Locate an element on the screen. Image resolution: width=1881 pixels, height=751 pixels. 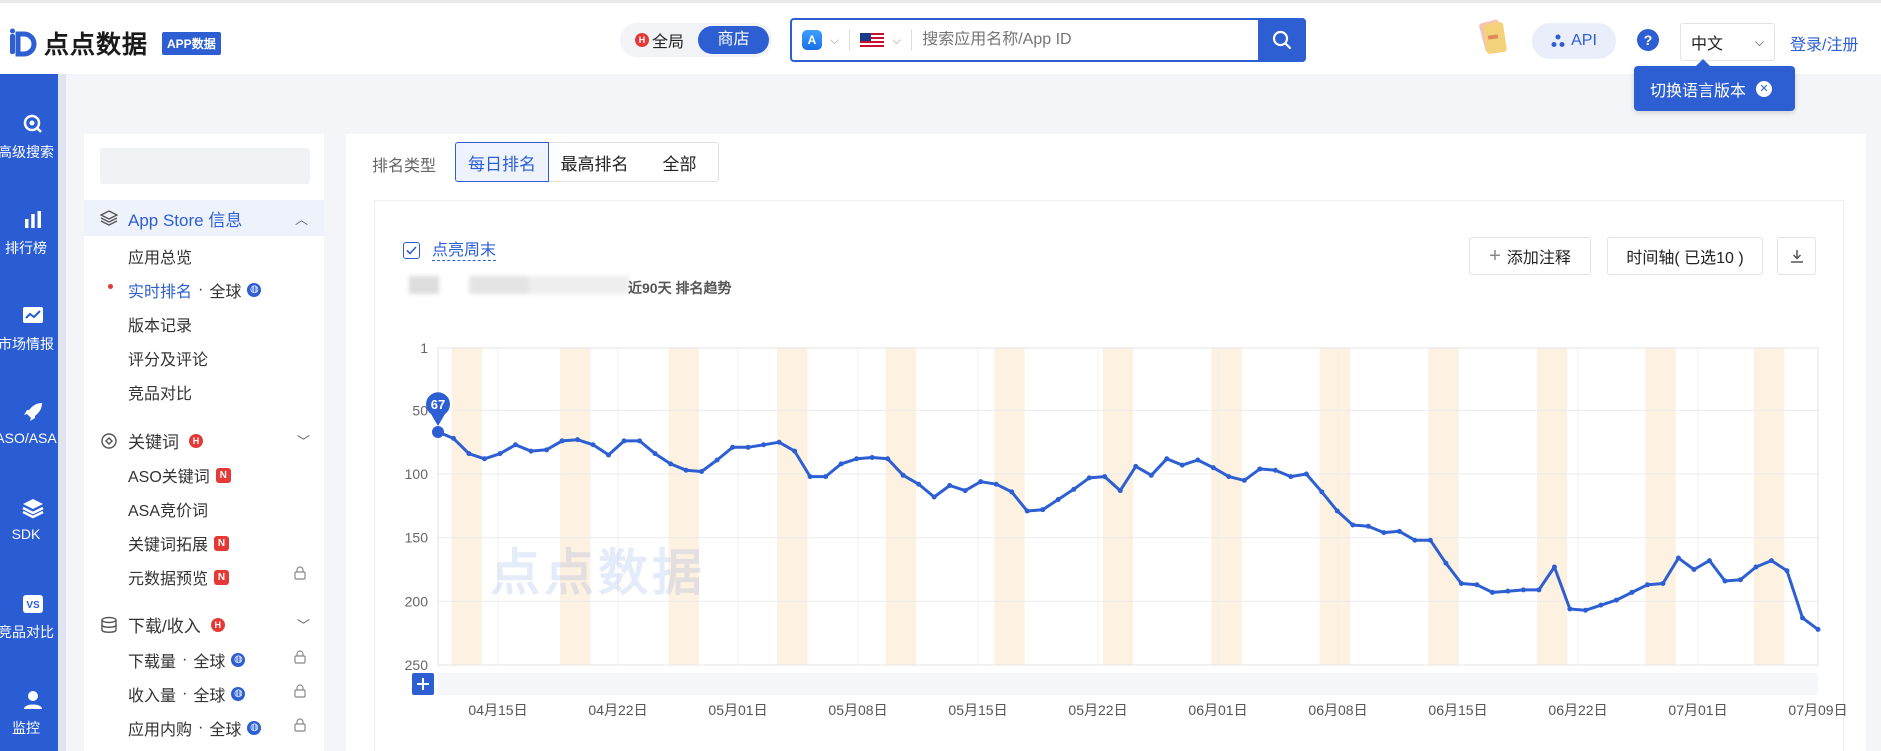
download-button is located at coordinates (1796, 256).